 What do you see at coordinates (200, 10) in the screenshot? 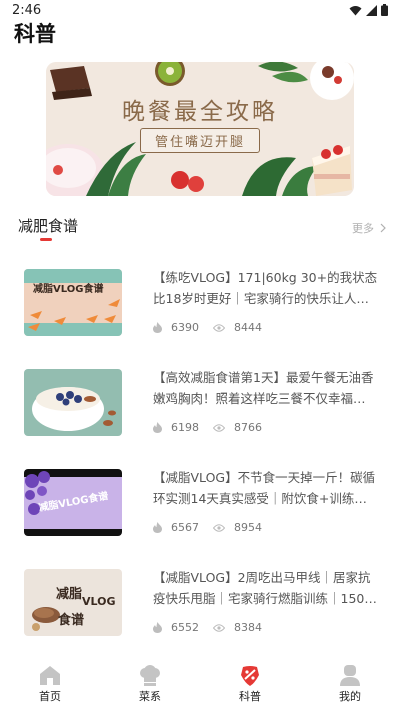
I see `status-bar: 2:46` at bounding box center [200, 10].